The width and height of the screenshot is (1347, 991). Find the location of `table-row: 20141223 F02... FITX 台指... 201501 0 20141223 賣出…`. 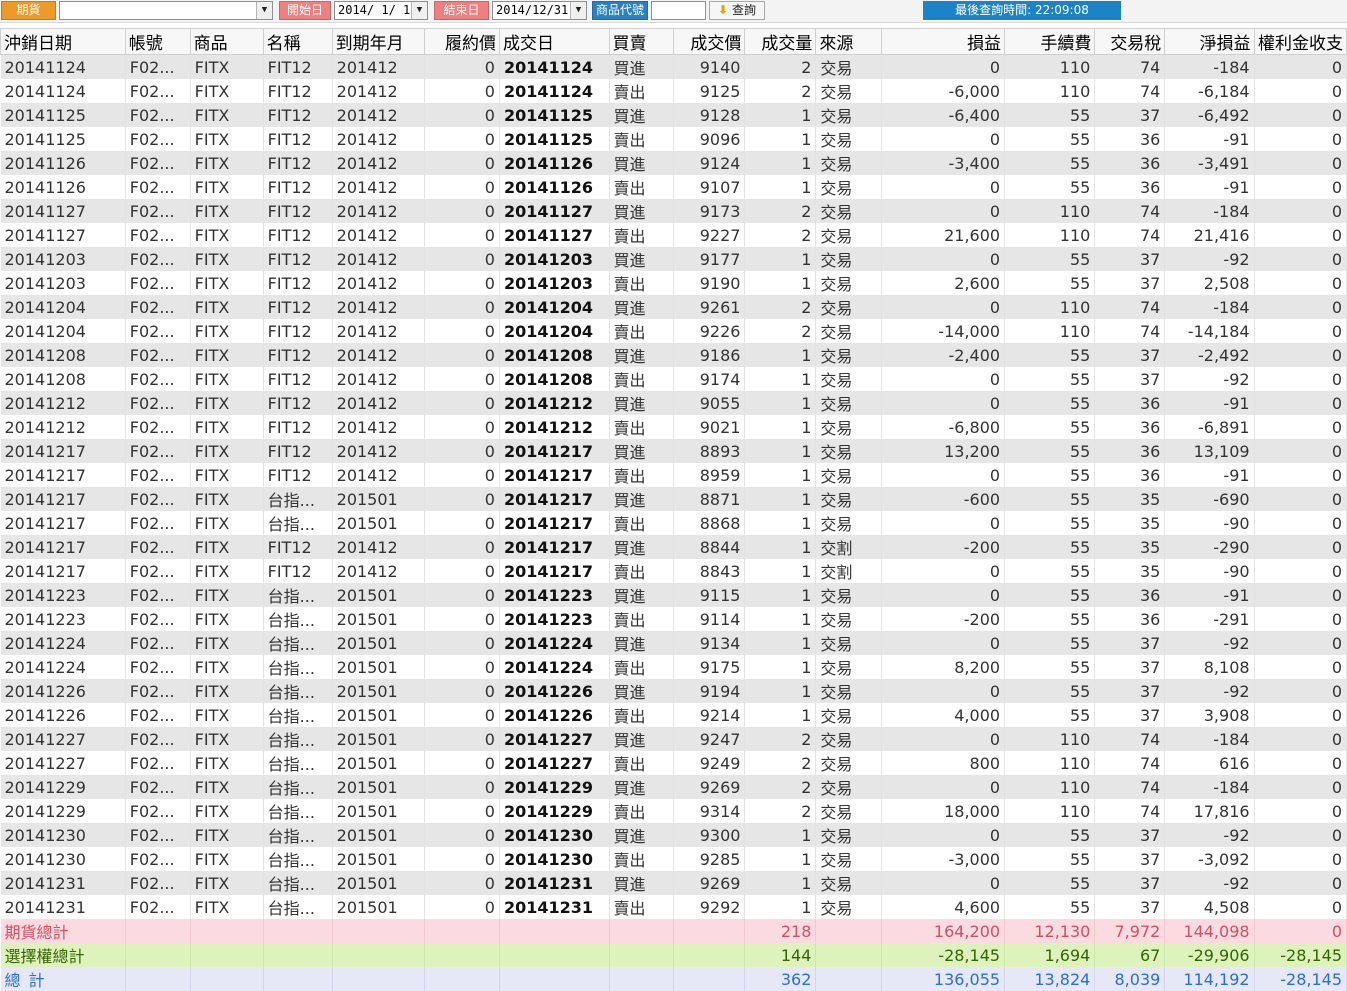

table-row: 20141223 F02... FITX 台指... 201501 0 20141223 賣出… is located at coordinates (673, 619).